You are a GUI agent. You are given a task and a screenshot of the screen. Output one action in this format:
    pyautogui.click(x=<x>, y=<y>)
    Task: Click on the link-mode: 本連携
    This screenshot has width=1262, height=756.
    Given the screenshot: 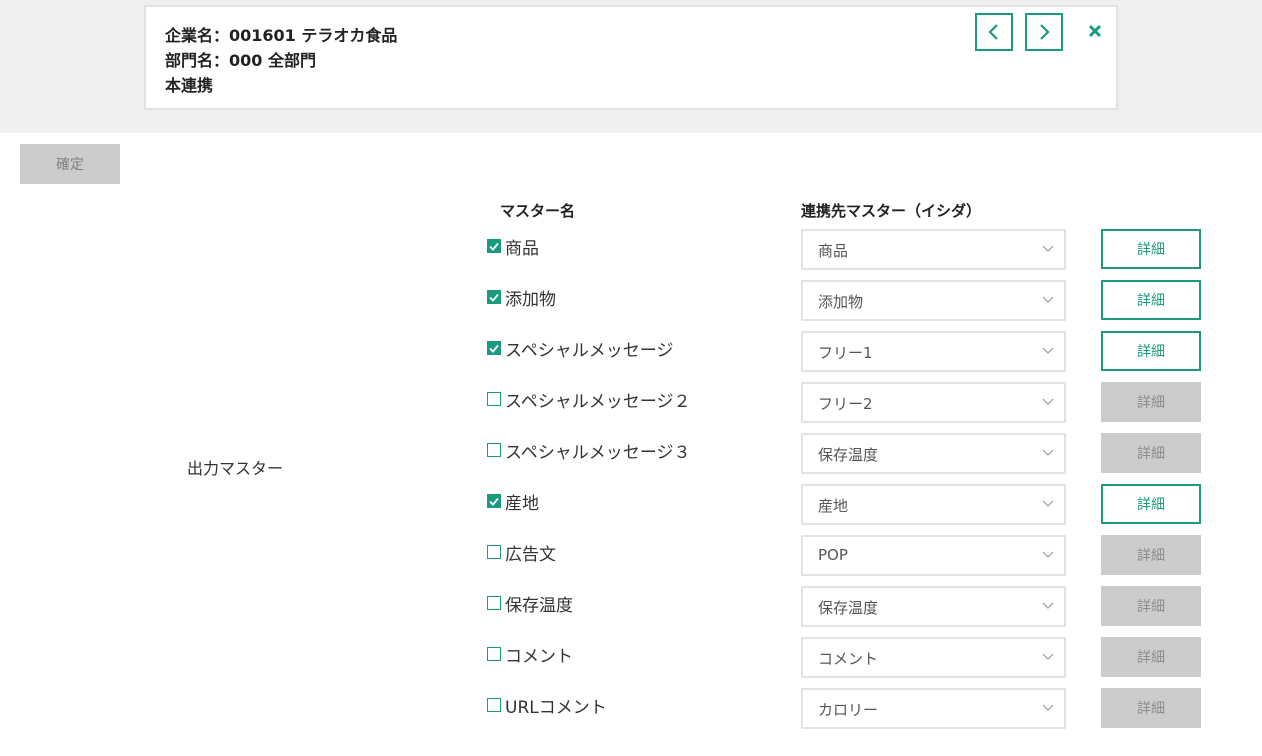 What is the action you would take?
    pyautogui.click(x=189, y=85)
    